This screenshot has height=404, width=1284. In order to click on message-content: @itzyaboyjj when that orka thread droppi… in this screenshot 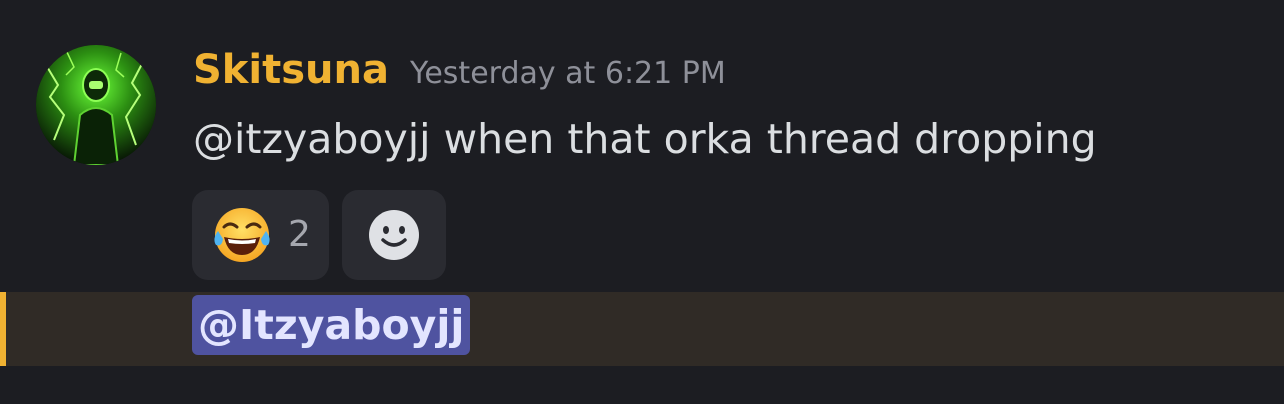, I will do `click(645, 139)`.